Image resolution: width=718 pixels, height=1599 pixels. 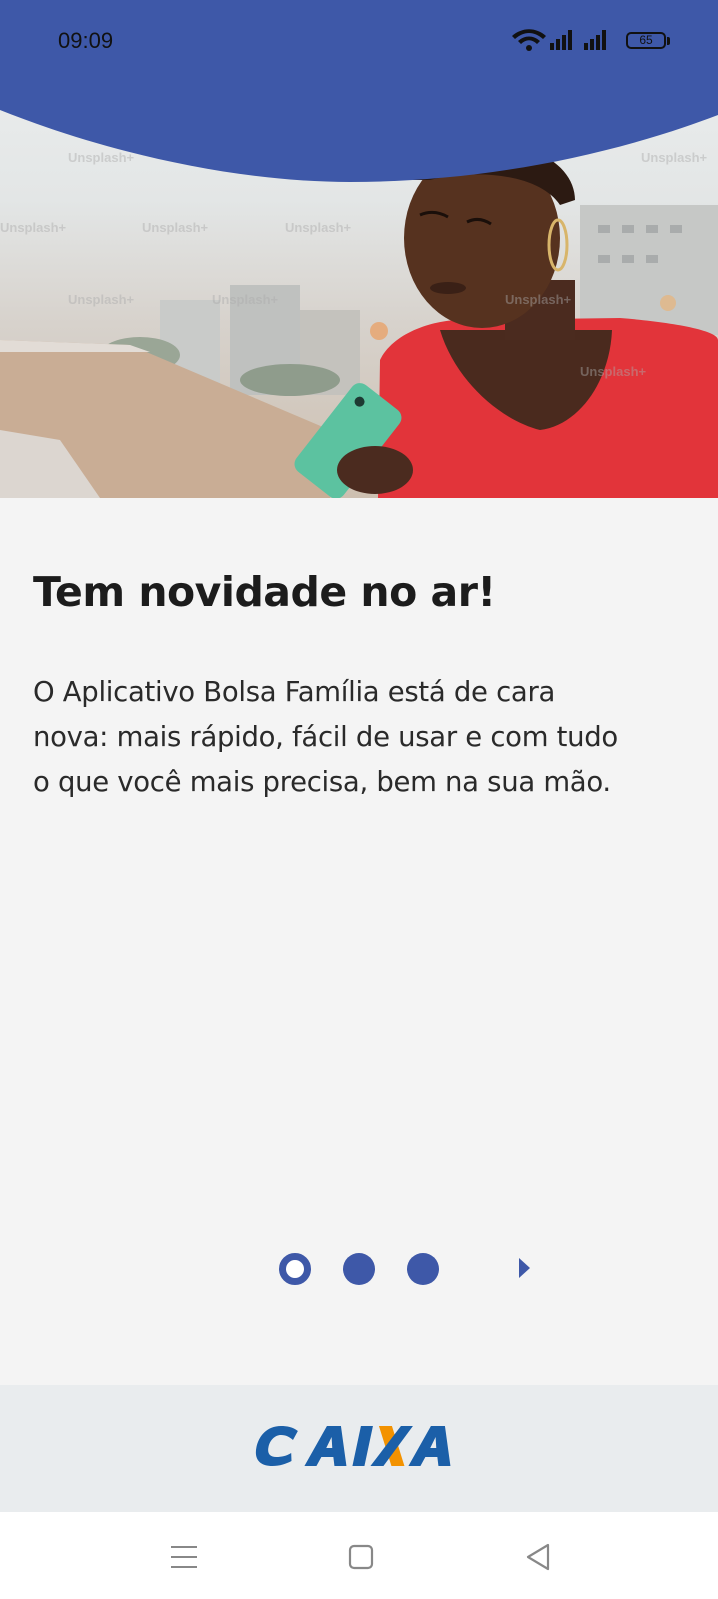 What do you see at coordinates (184, 1557) in the screenshot?
I see `menu-icon` at bounding box center [184, 1557].